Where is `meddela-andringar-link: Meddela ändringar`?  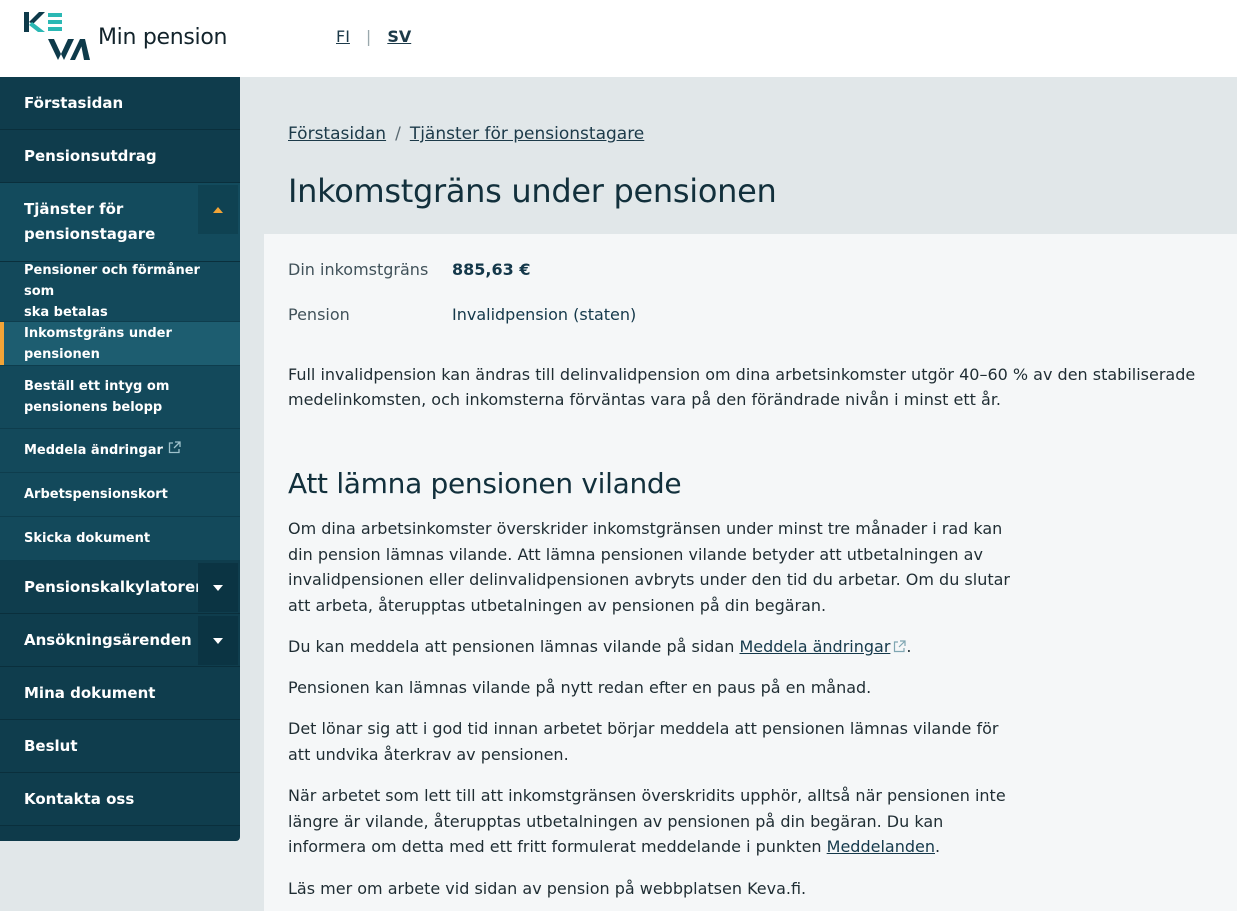 meddela-andringar-link: Meddela ändringar is located at coordinates (814, 646).